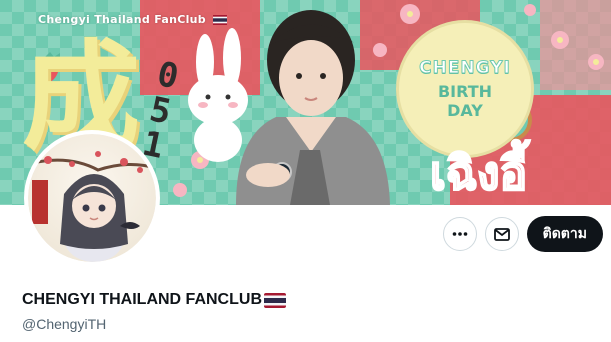 The width and height of the screenshot is (611, 342). I want to click on avatar-image, so click(92, 198).